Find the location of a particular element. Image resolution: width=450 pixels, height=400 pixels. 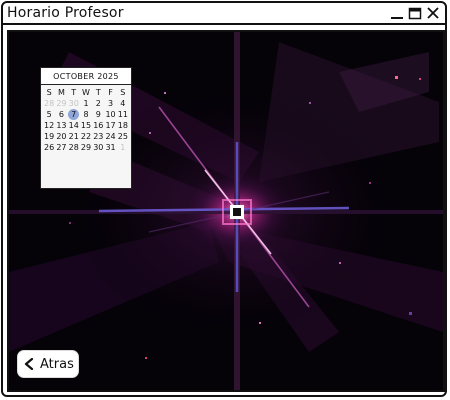

calendar-day: 25 is located at coordinates (123, 136).